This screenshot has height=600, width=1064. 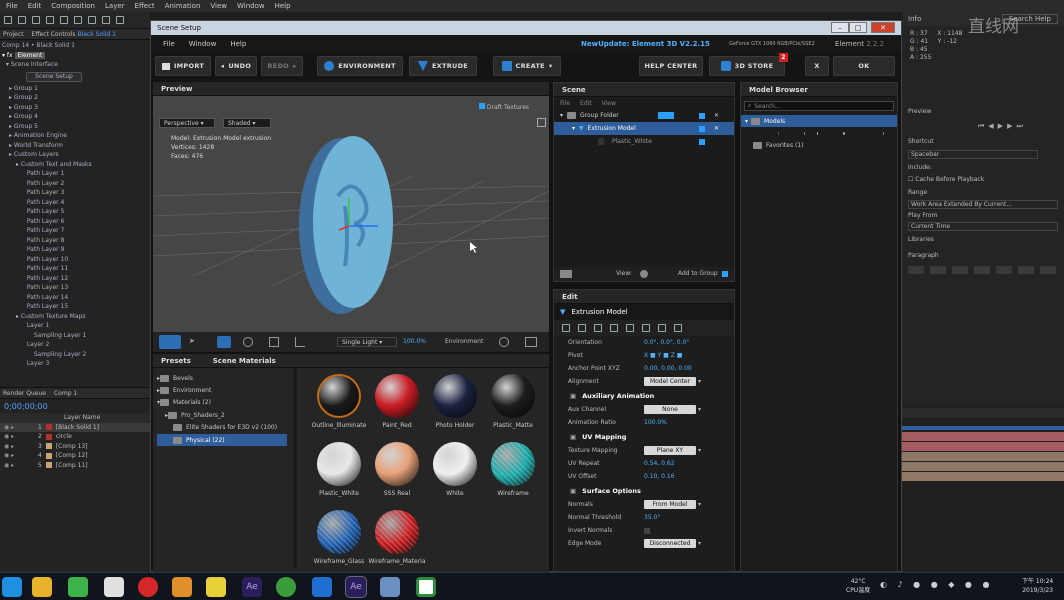 I want to click on rotate-icon, so click(x=248, y=342).